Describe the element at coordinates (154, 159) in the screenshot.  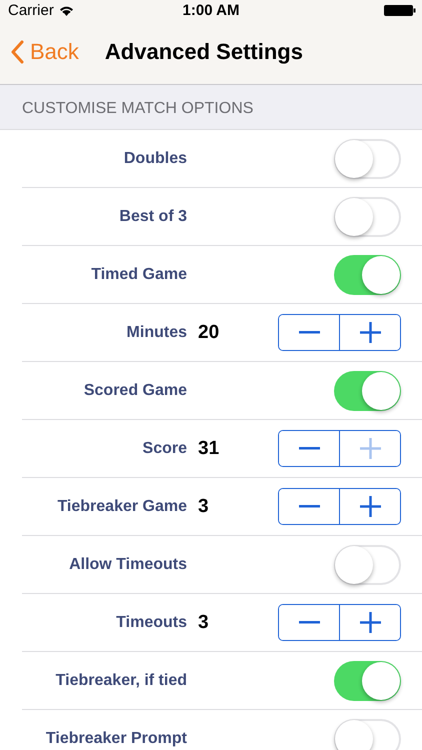
I see `setting-label: Doubles` at that location.